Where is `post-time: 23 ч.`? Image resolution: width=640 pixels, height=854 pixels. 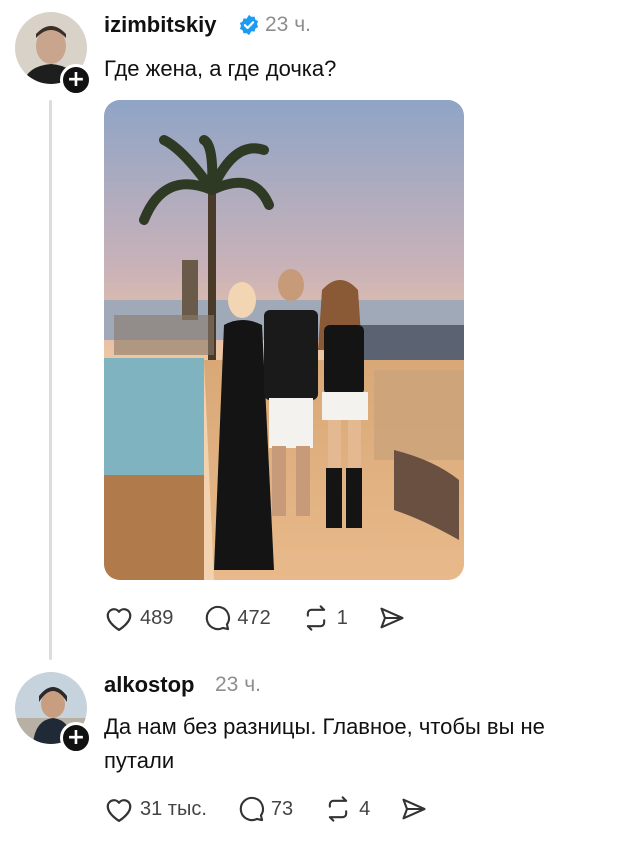
post-time: 23 ч. is located at coordinates (288, 24).